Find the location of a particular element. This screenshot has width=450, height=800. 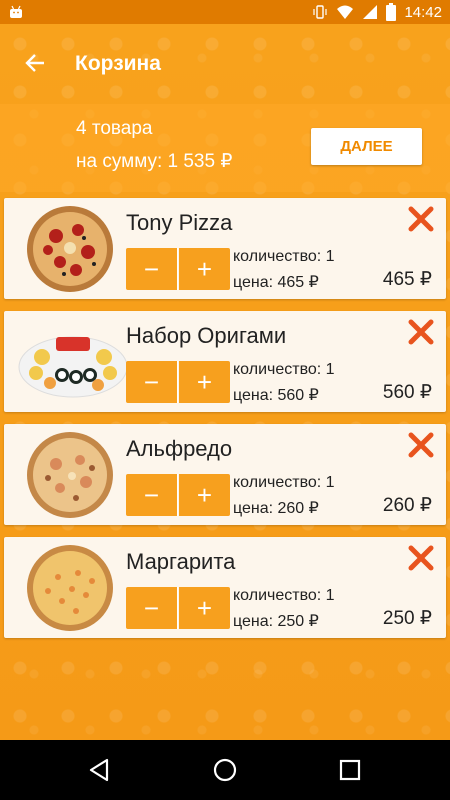

item-total: 560 ₽ is located at coordinates (407, 392).